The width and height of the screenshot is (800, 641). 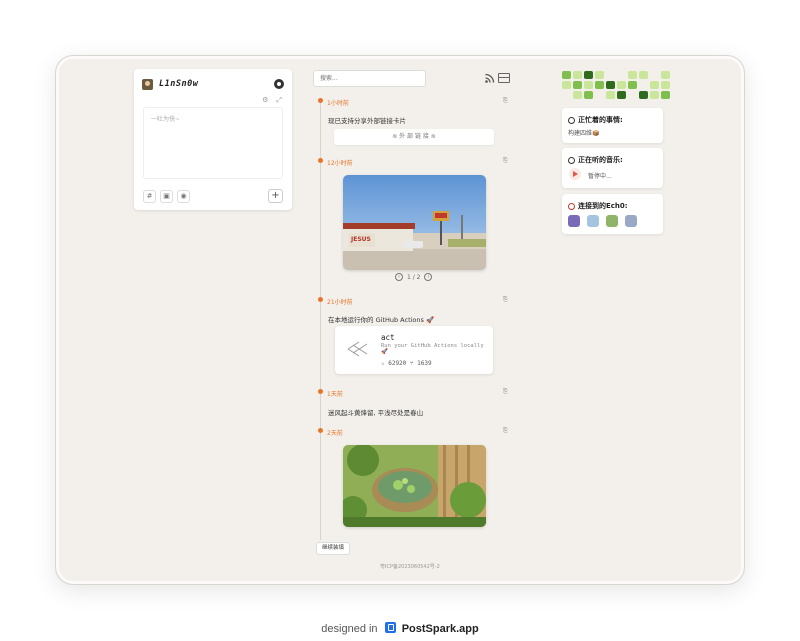 I want to click on external-link-card: ≋ 外 部 链 接 ≋, so click(x=414, y=137).